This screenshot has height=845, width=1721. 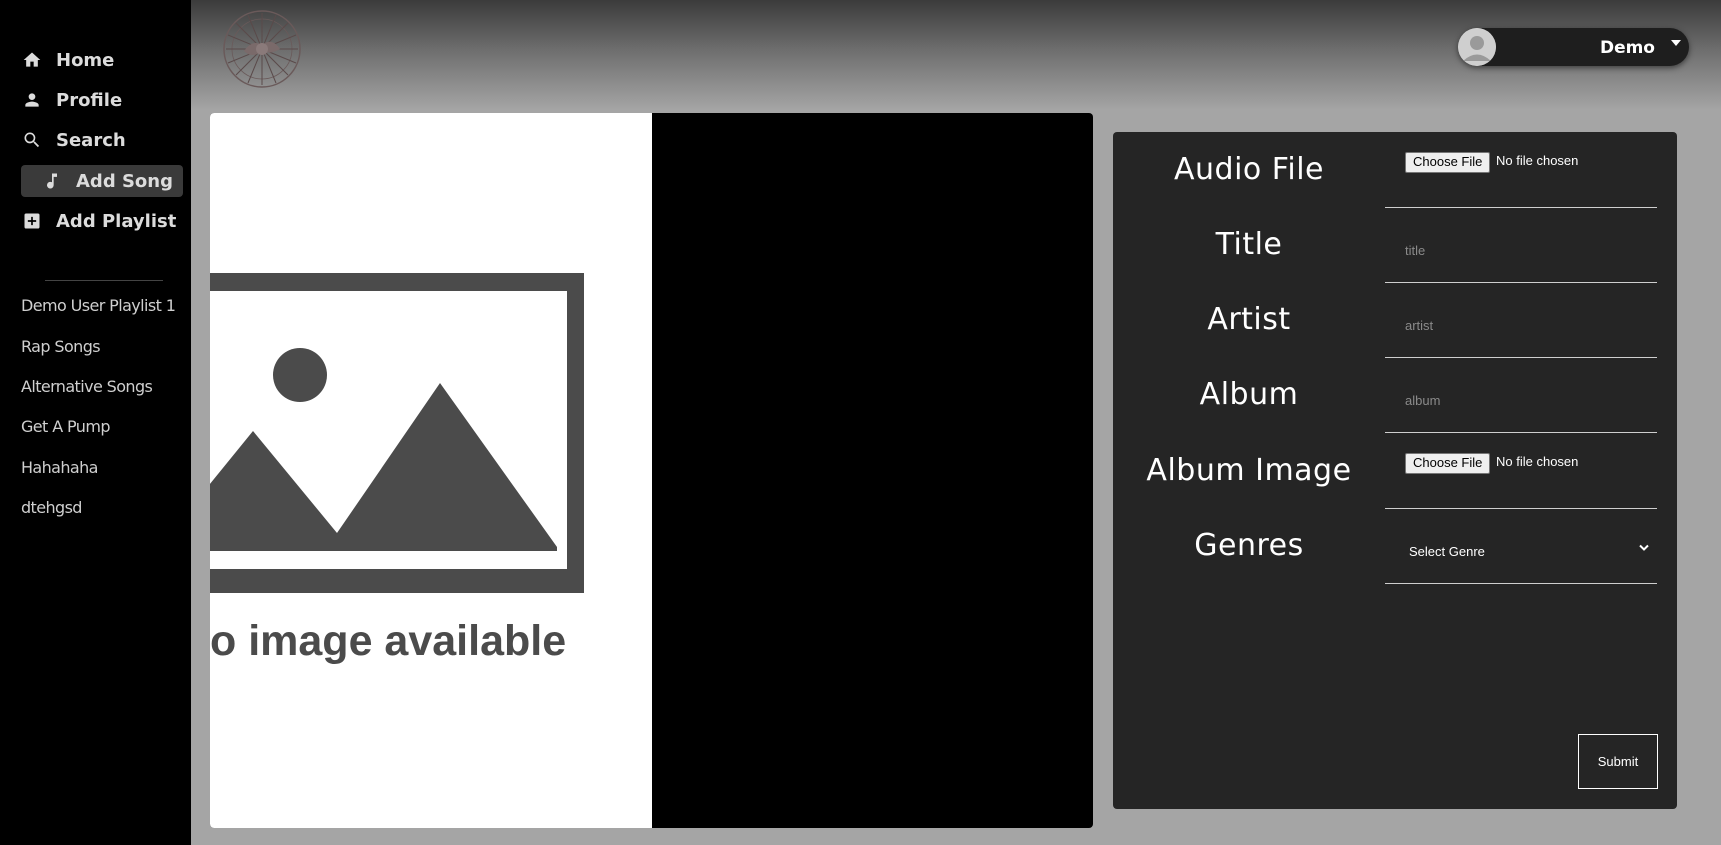 I want to click on avatar, so click(x=1477, y=47).